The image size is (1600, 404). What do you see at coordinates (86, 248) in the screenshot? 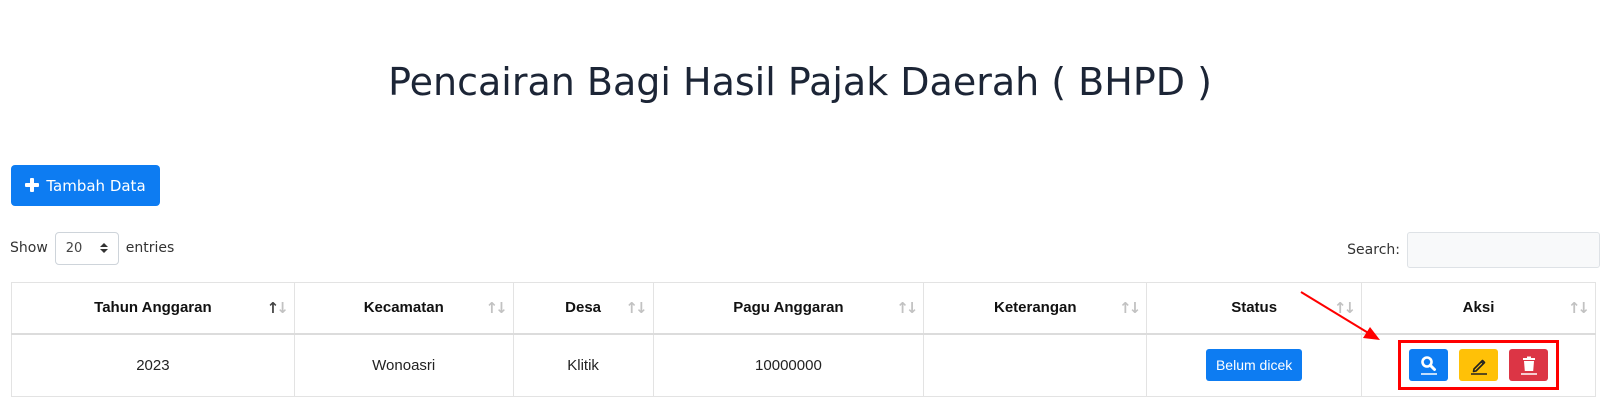
I see `entries-select: 20` at bounding box center [86, 248].